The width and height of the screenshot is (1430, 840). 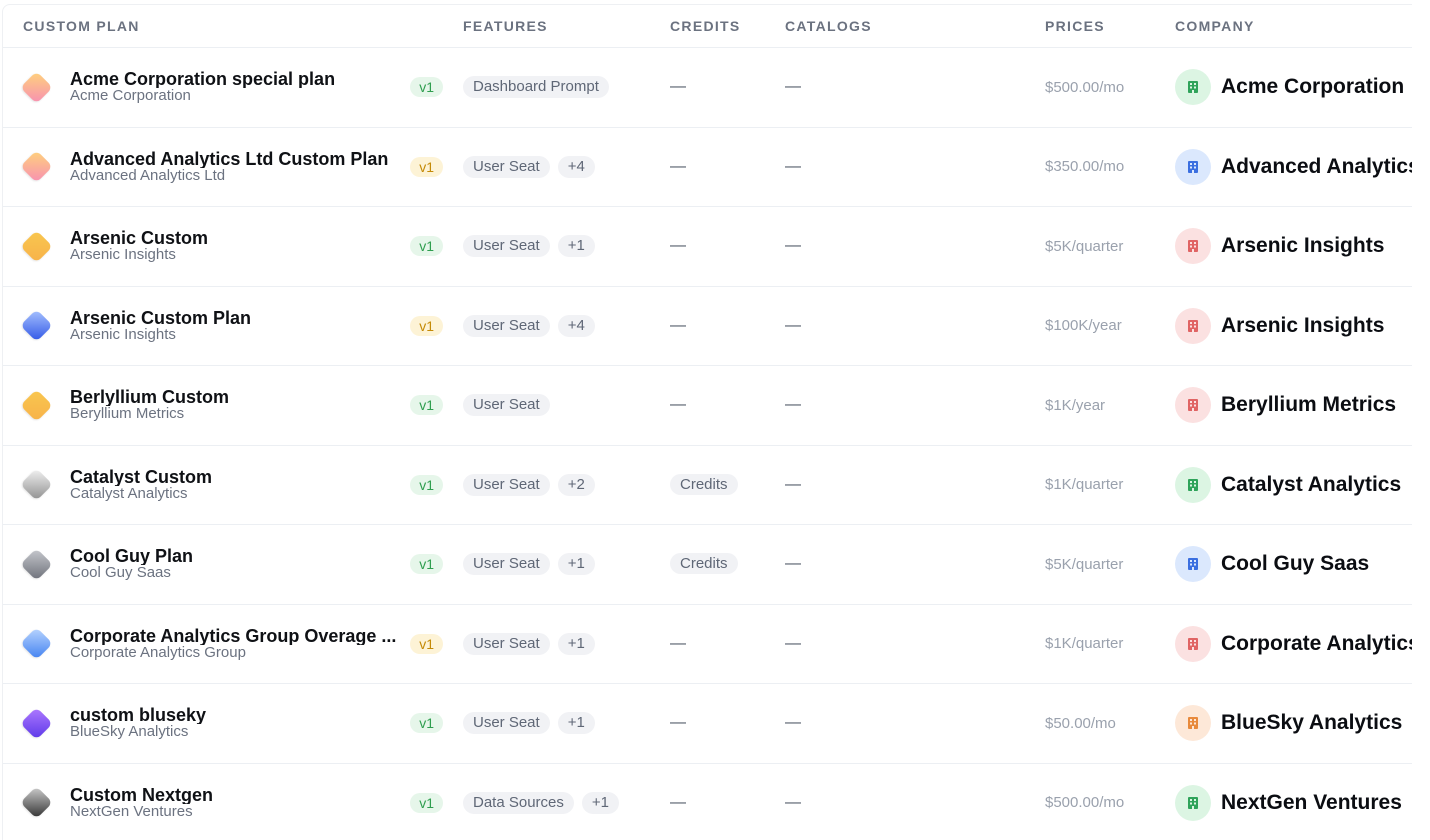 I want to click on plan-name: Arsenic Custom Plan, so click(x=240, y=318).